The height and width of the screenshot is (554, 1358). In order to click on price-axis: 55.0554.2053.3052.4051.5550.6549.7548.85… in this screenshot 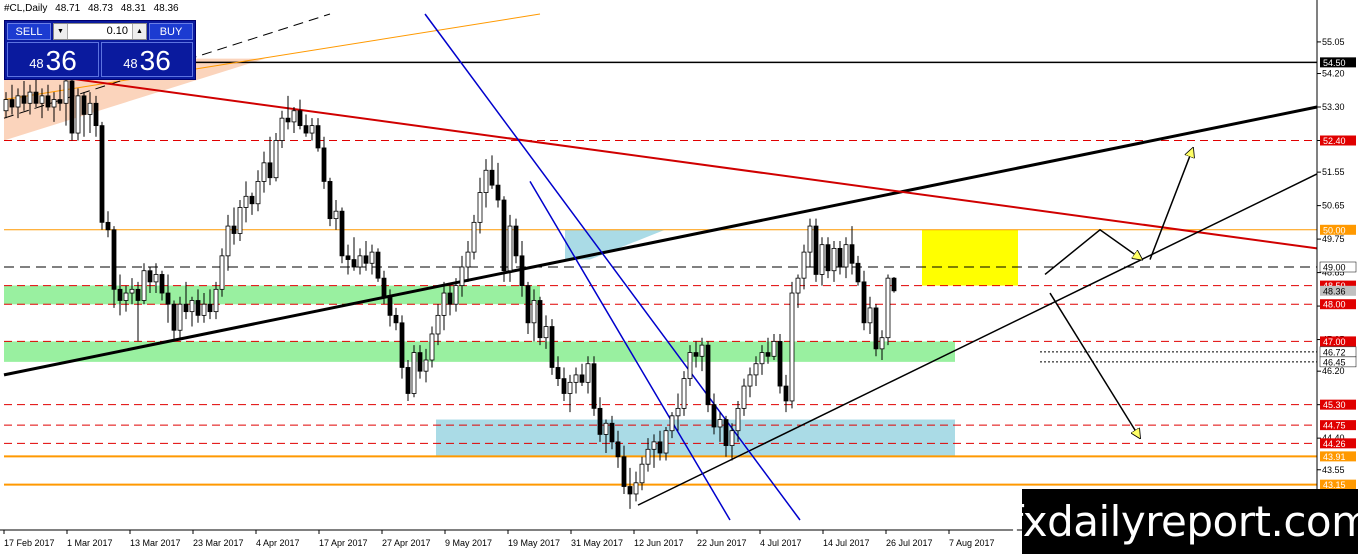, I will do `click(1336, 265)`.